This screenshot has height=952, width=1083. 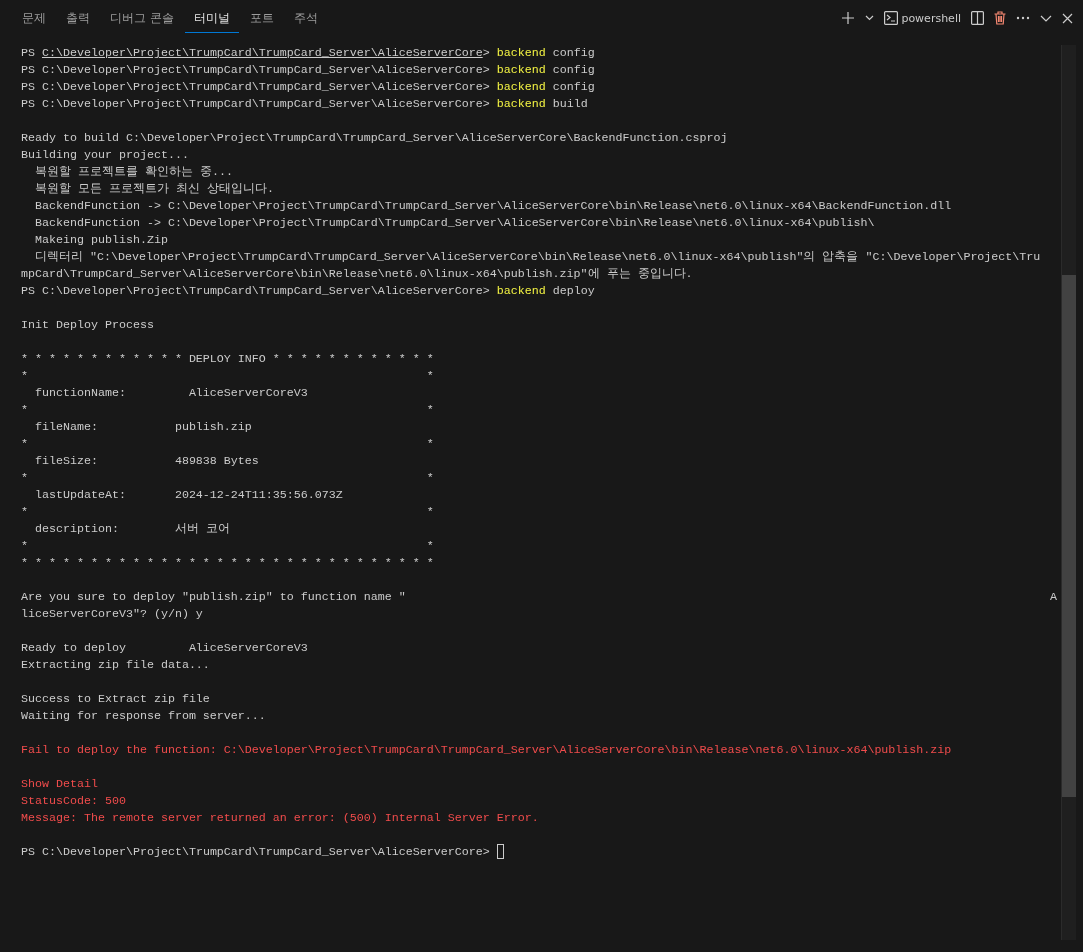 What do you see at coordinates (143, 427) in the screenshot?
I see `terminal-output: fileName: publish.zip` at bounding box center [143, 427].